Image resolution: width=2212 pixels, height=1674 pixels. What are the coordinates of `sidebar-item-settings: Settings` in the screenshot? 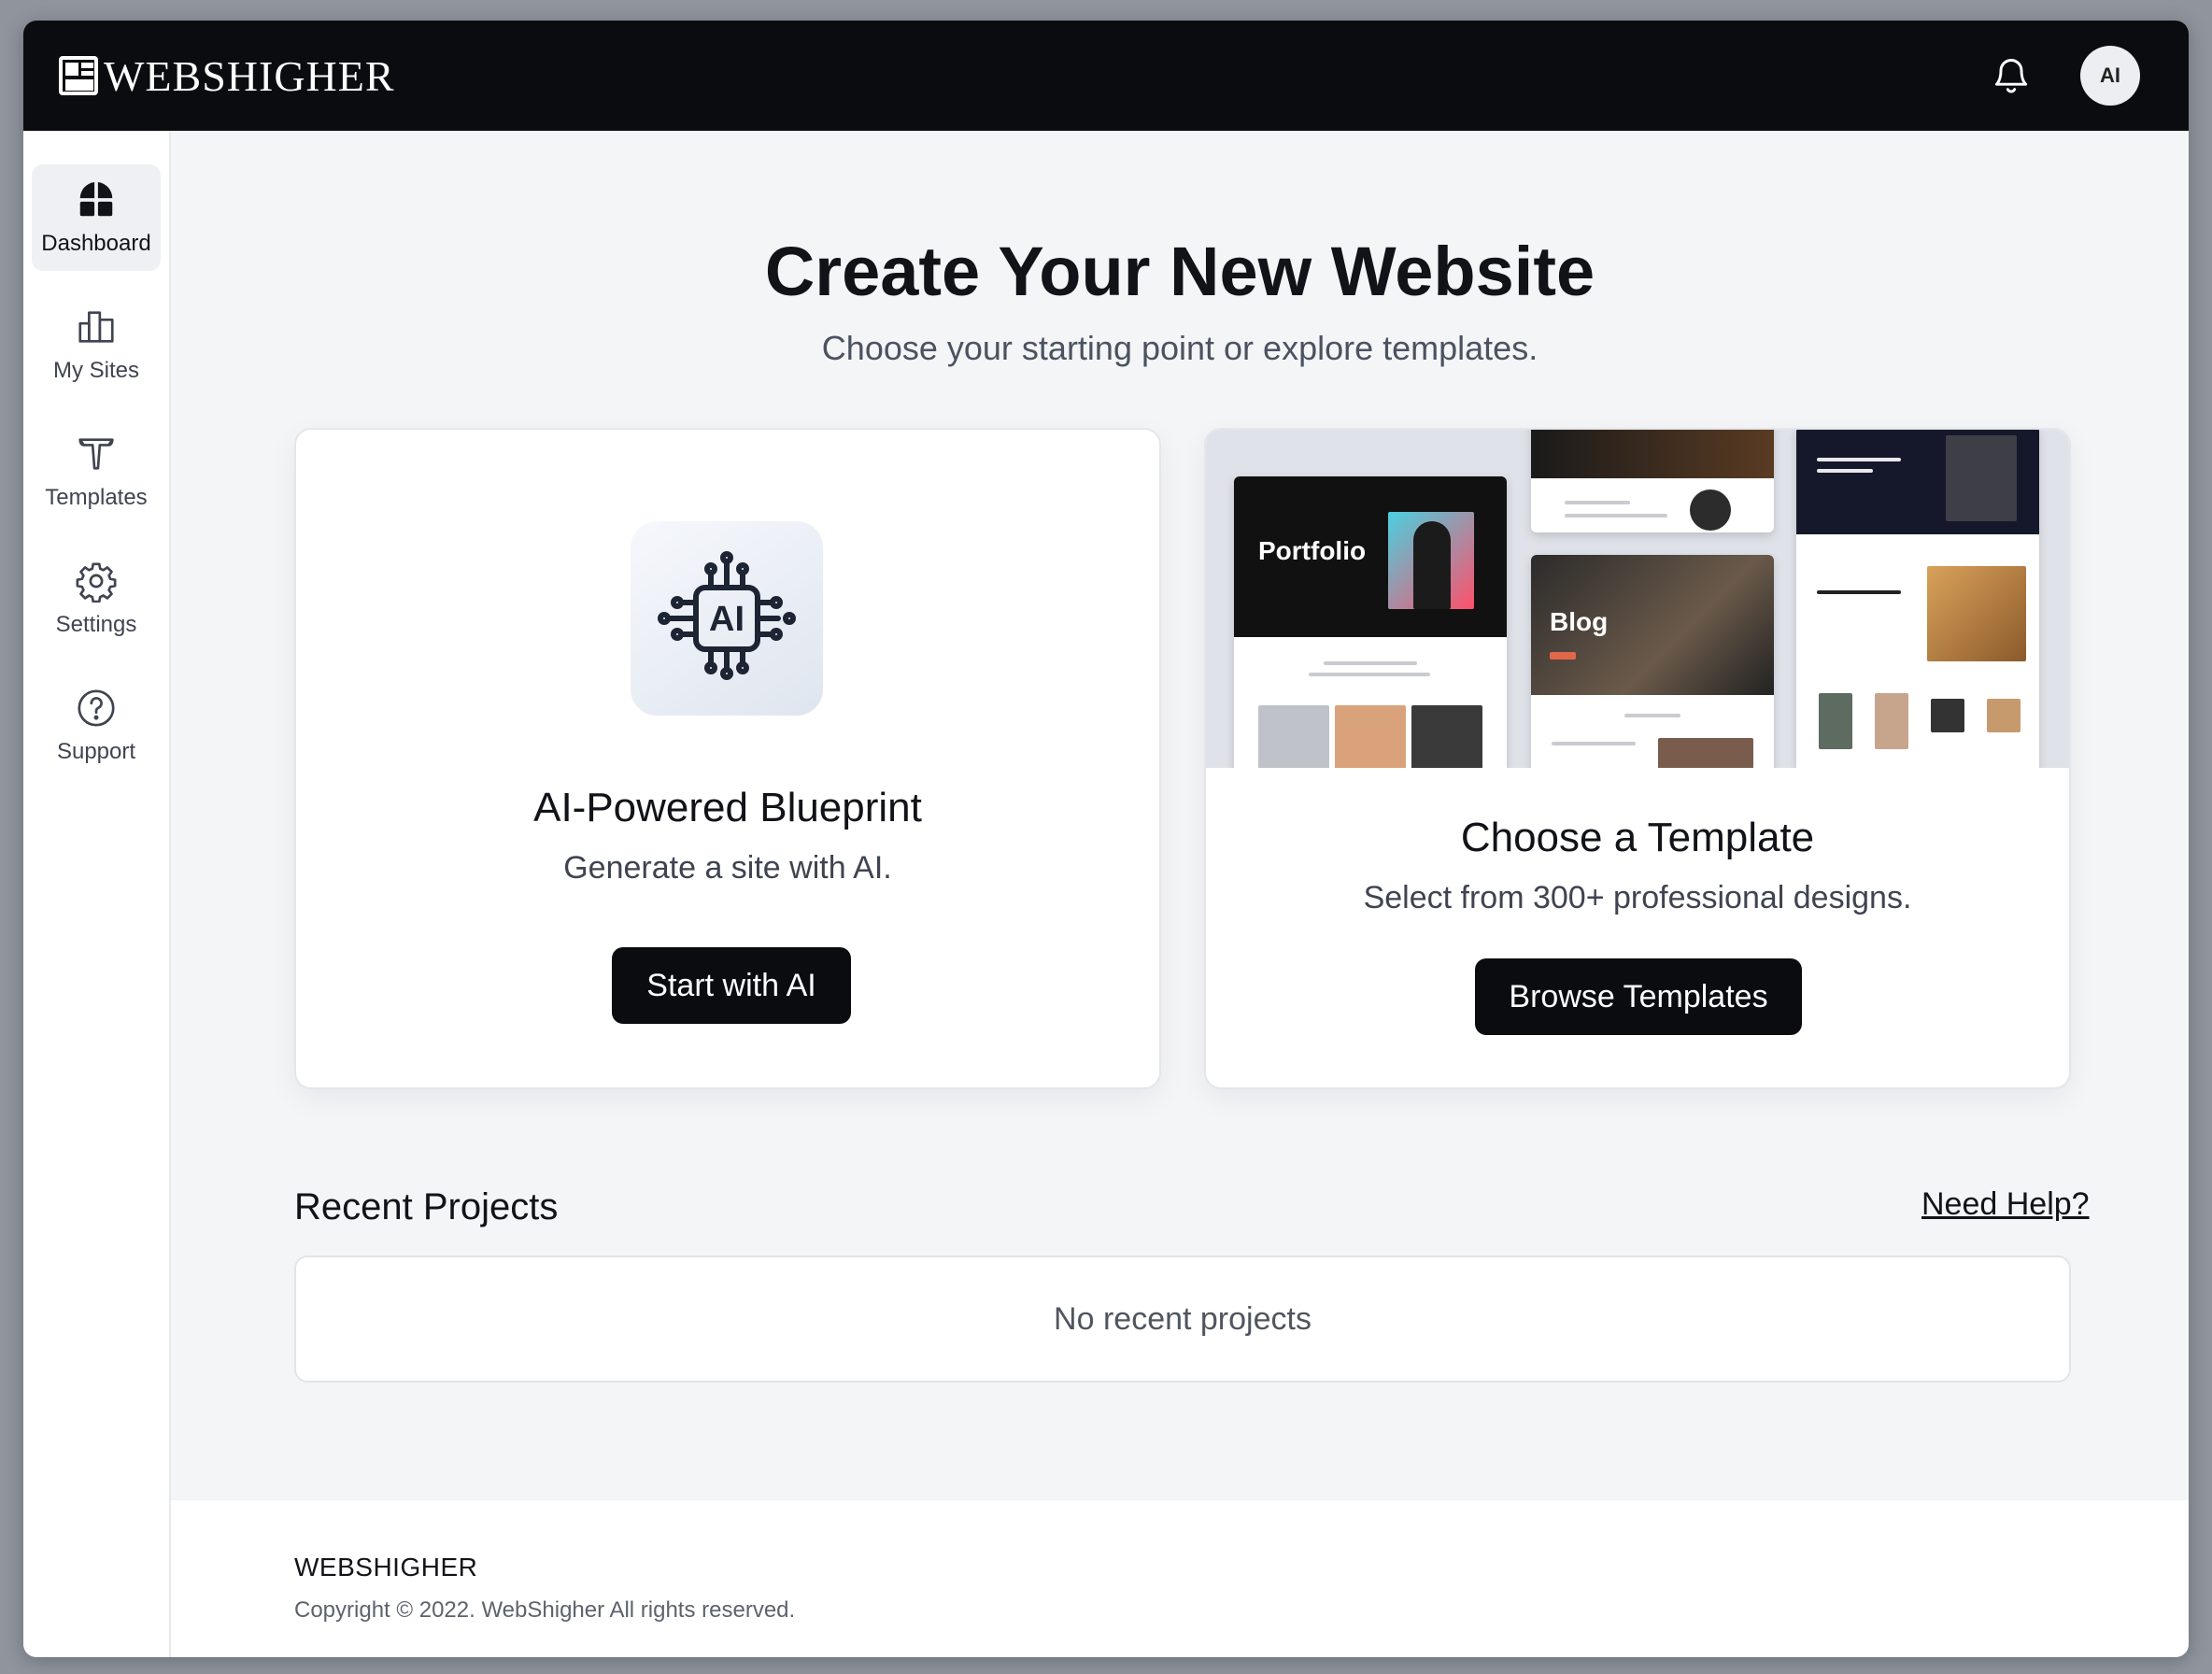 It's located at (97, 599).